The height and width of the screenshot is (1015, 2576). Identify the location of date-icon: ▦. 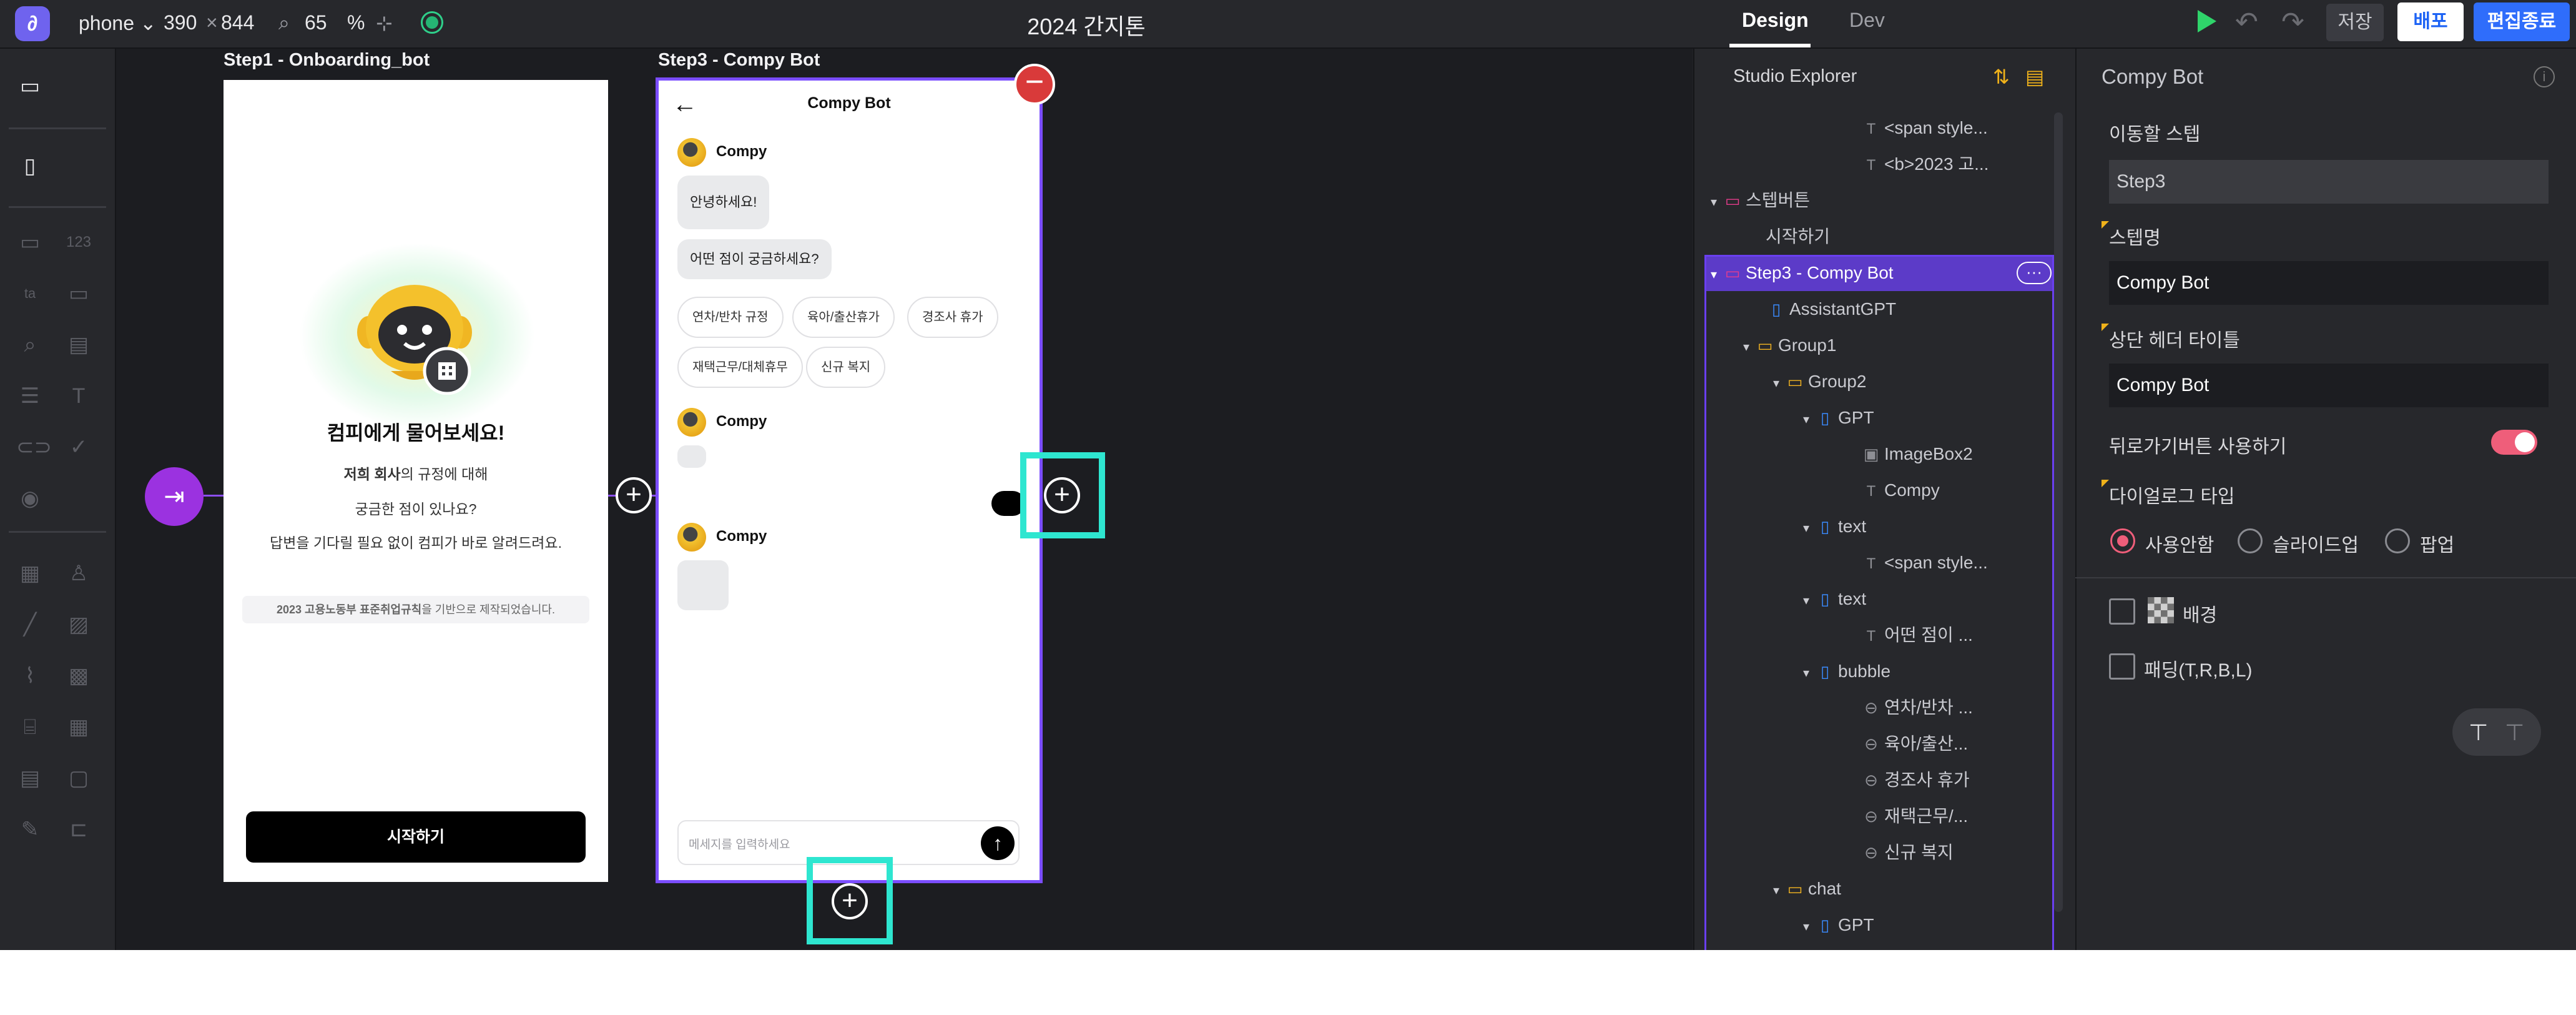
(78, 727).